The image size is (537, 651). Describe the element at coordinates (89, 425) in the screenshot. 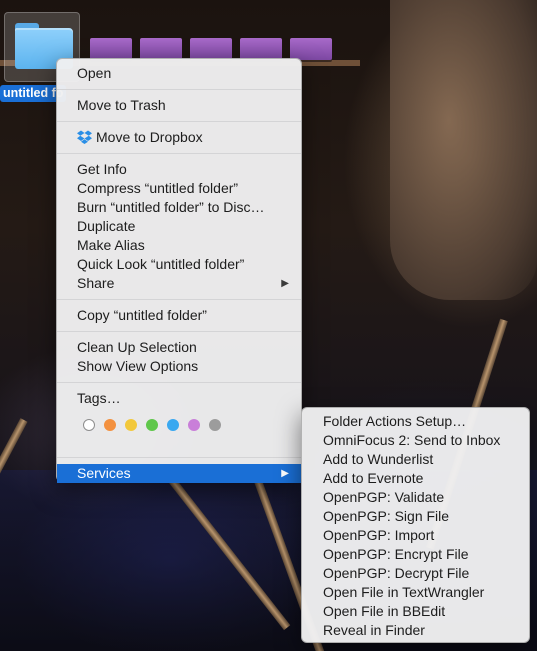

I see `tag-none-dot` at that location.